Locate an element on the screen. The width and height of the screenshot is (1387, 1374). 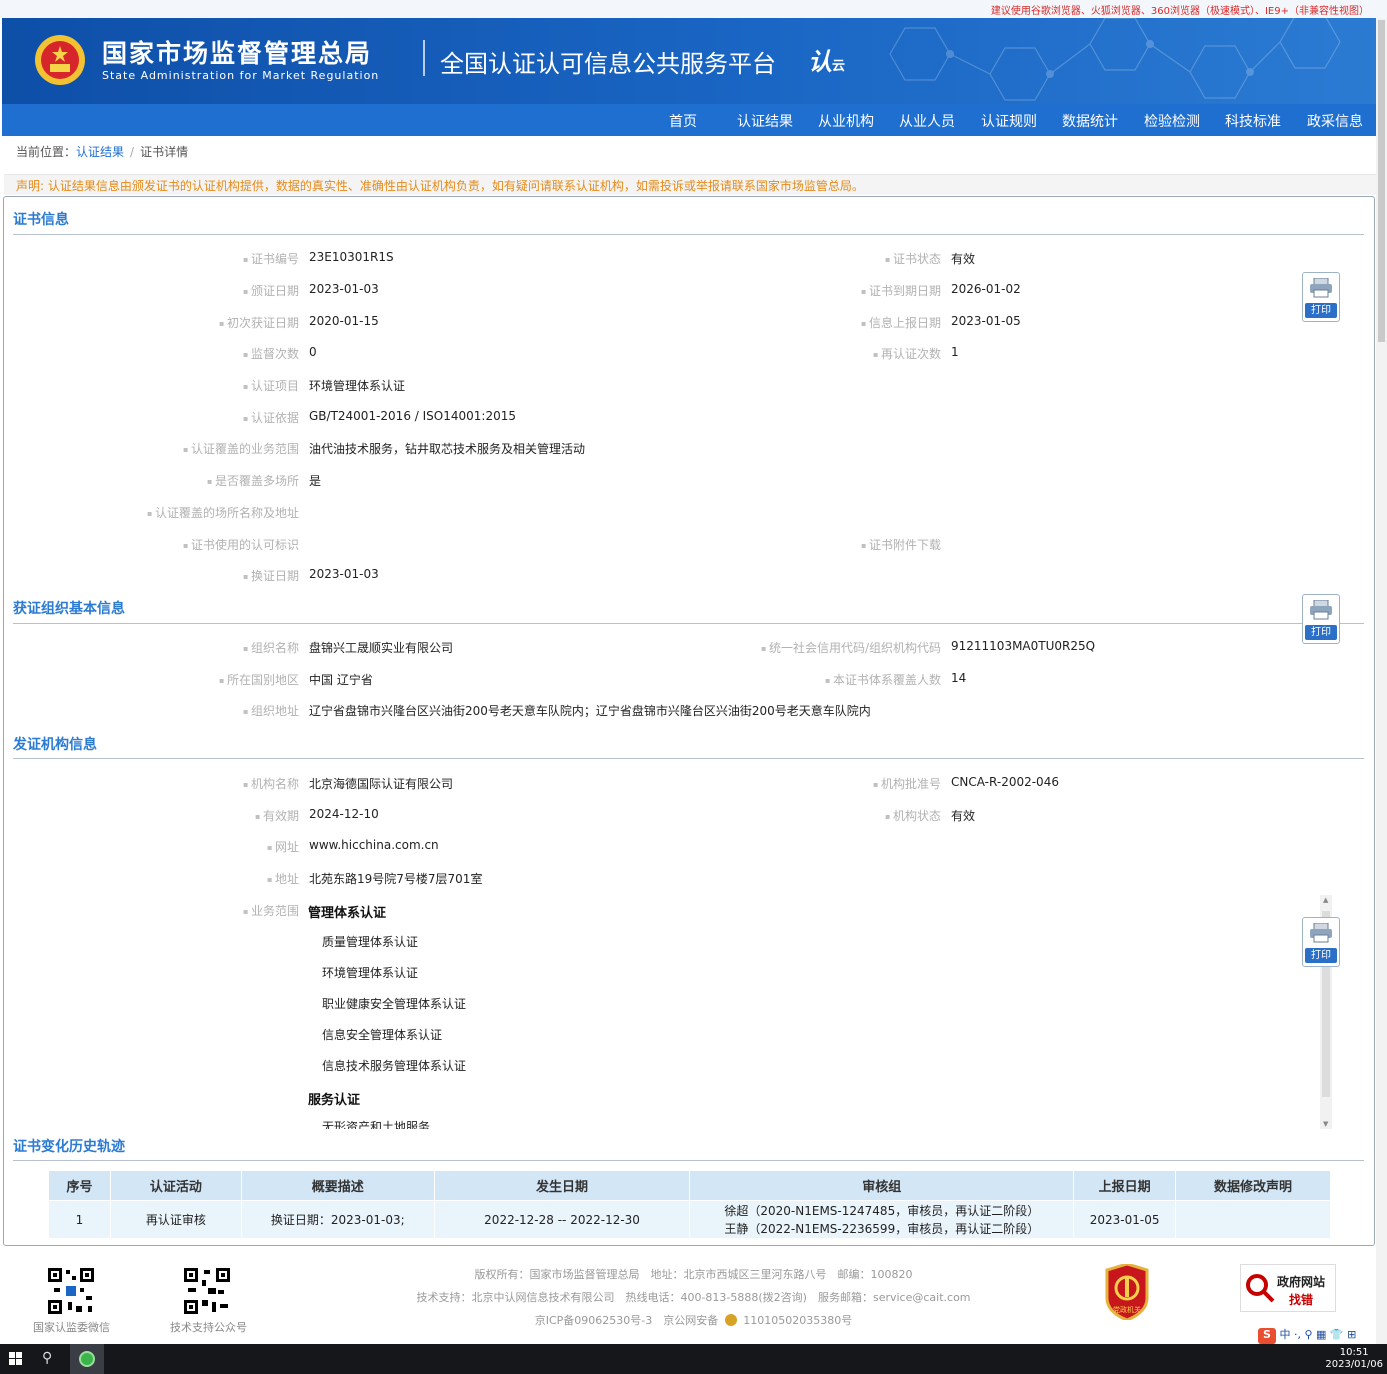
icp-number: 京ICP备09062530号-3 京公网安备 is located at coordinates (627, 1320).